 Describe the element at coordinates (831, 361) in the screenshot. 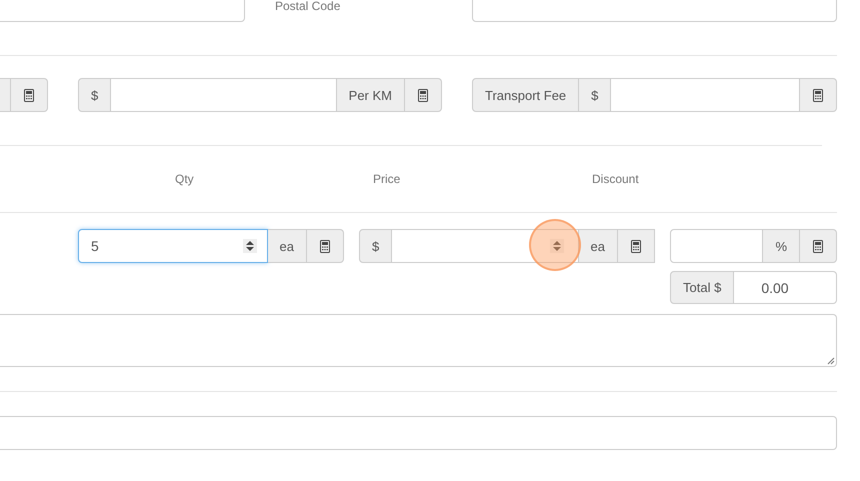

I see `resize-grip-icon` at that location.